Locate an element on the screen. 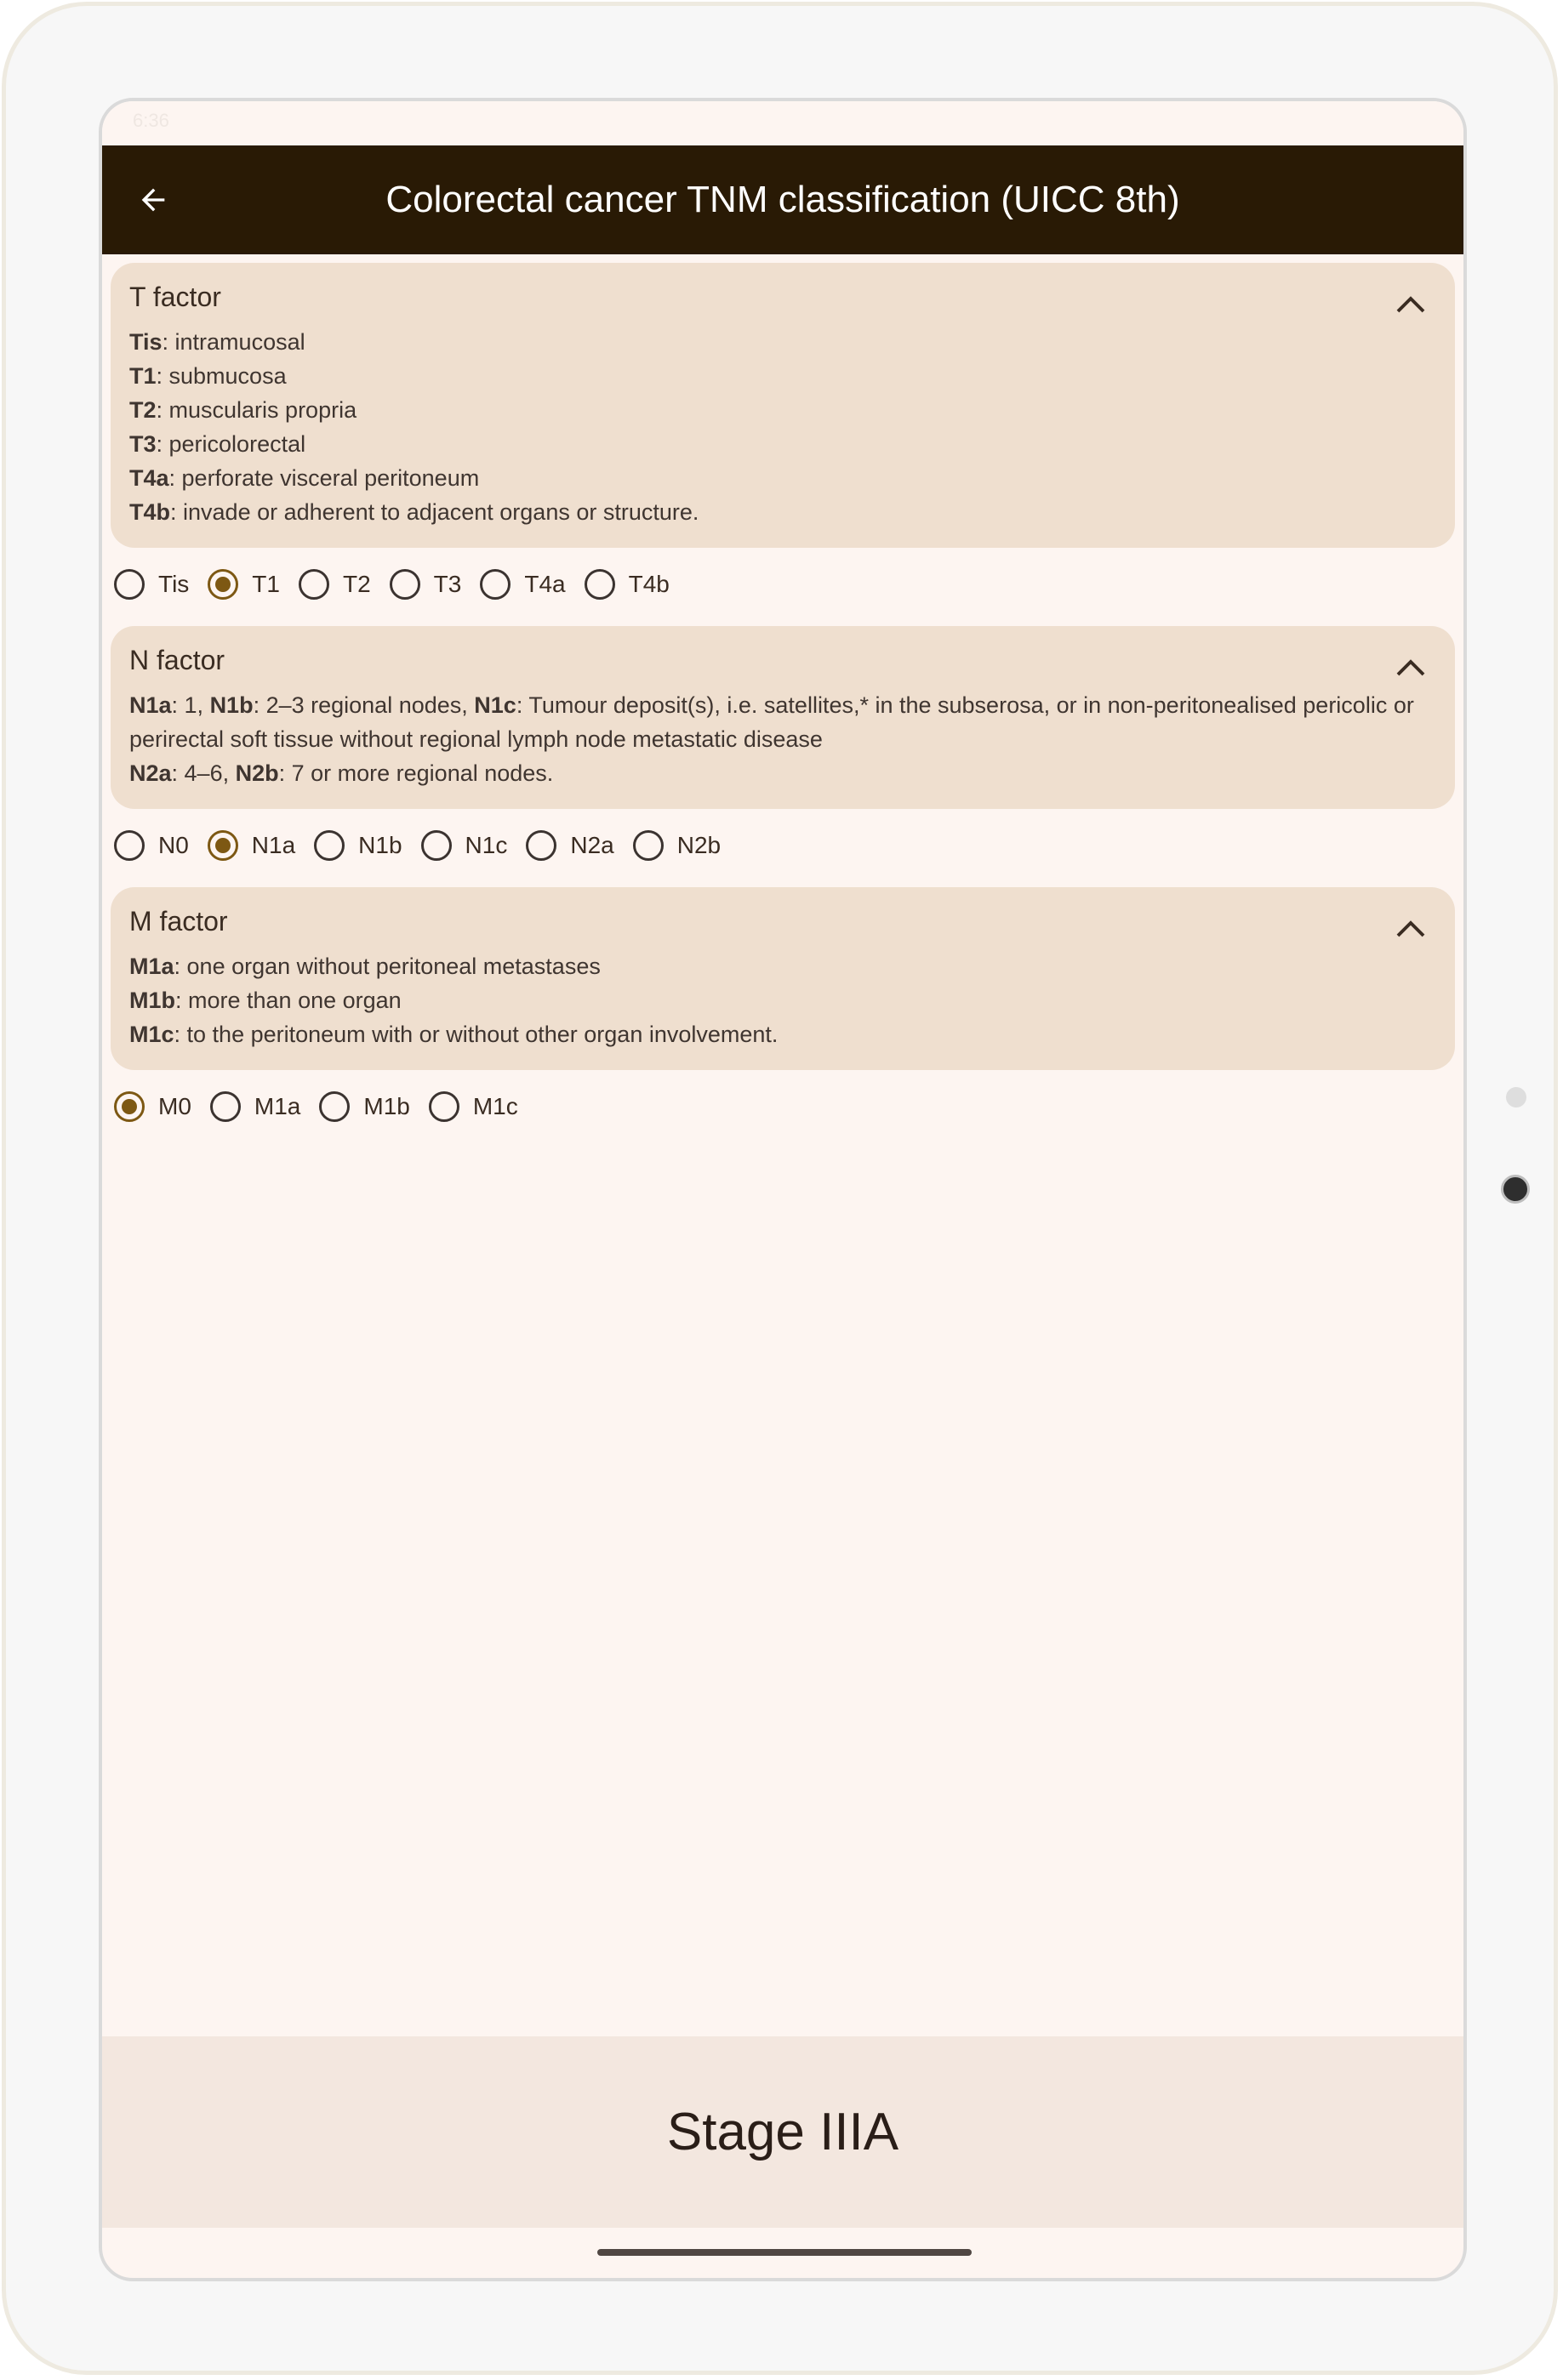  desc-line: T2: muscularis propria is located at coordinates (243, 410).